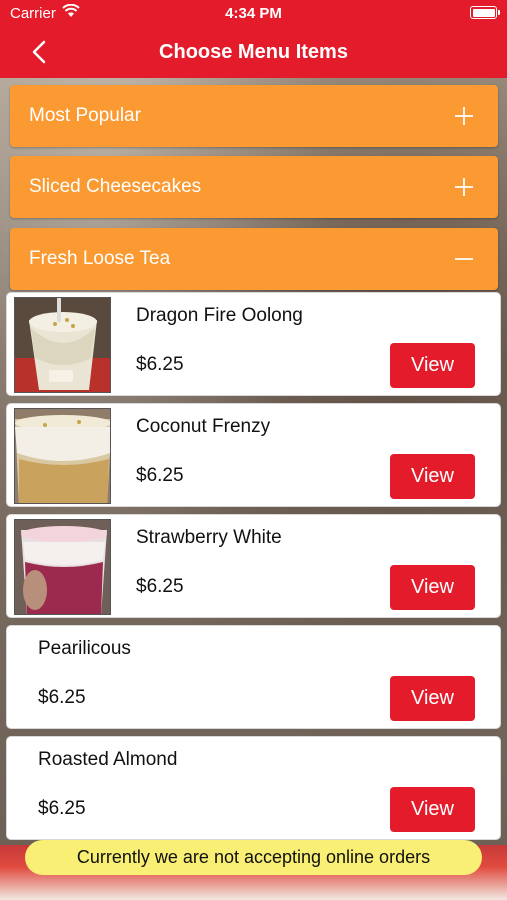 This screenshot has width=507, height=900. Describe the element at coordinates (253, 677) in the screenshot. I see `menu-item: Pearilicous $6.25 View` at that location.